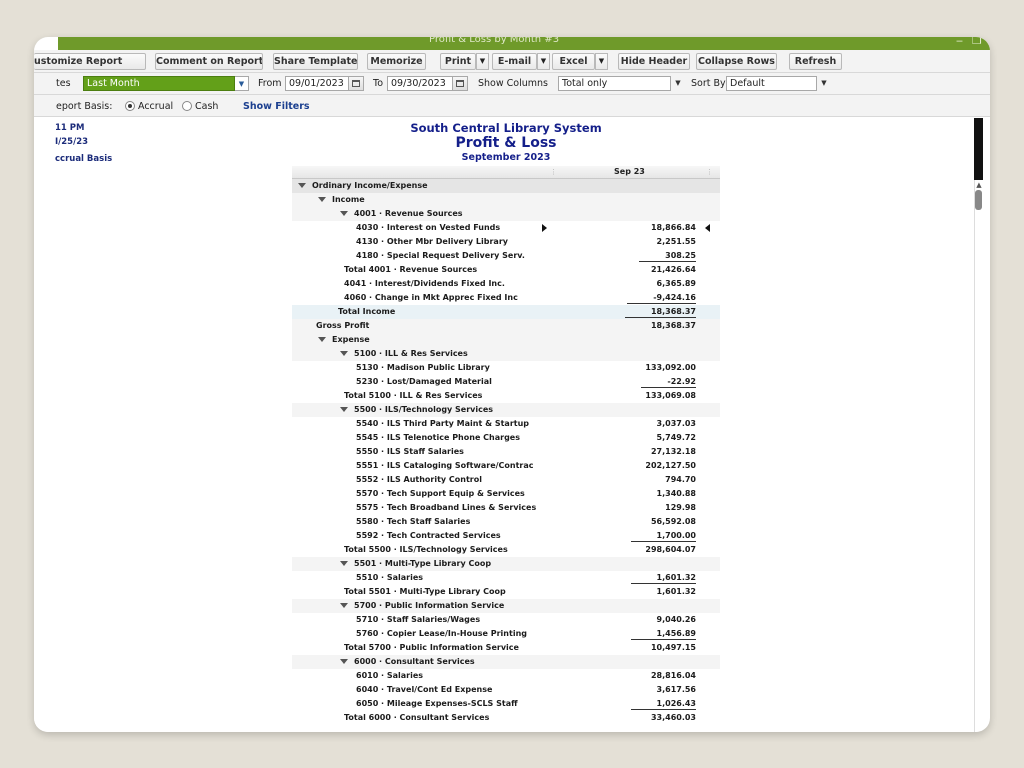 This screenshot has height=768, width=1024. I want to click on row-value: 298,604.07, so click(670, 549).